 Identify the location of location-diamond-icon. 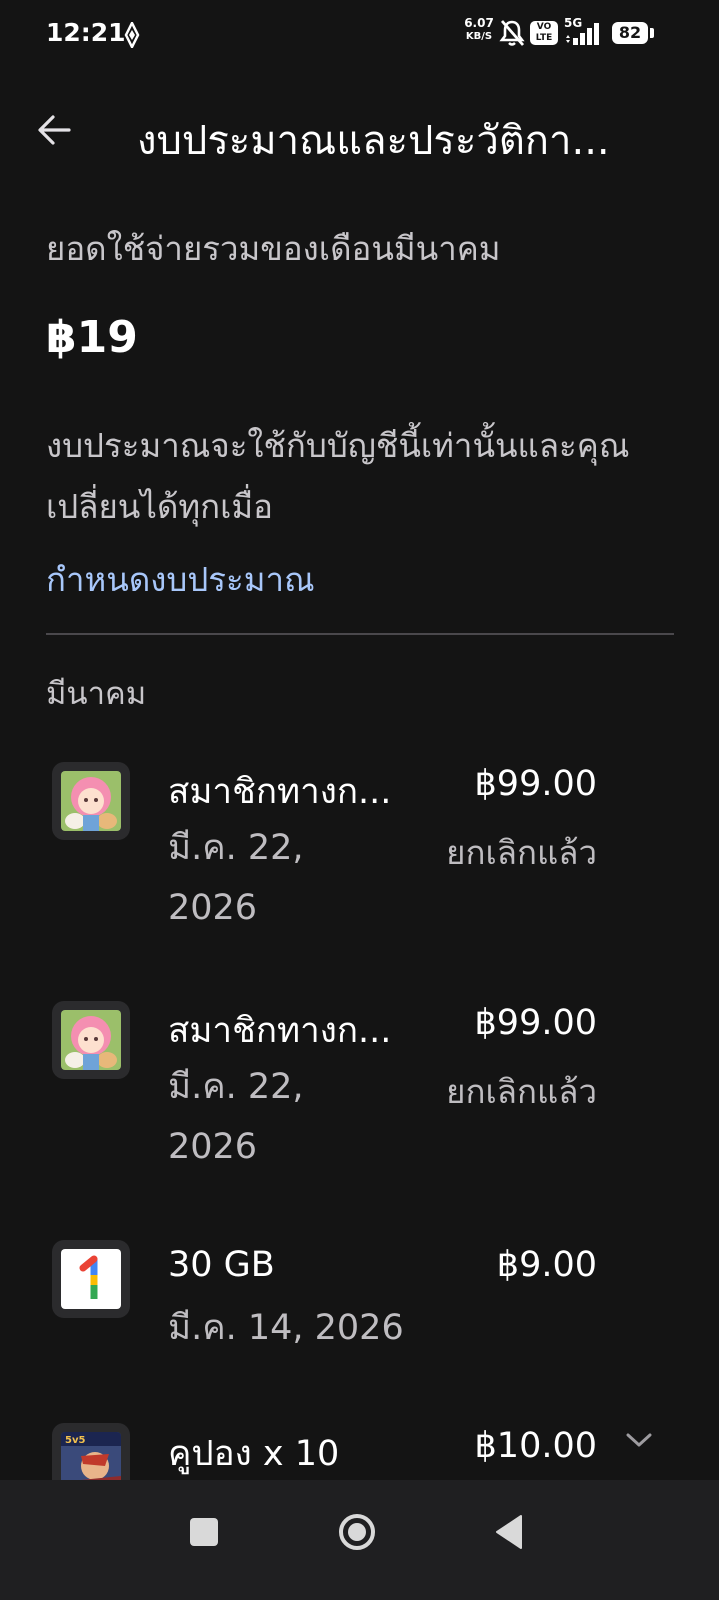
(132, 35).